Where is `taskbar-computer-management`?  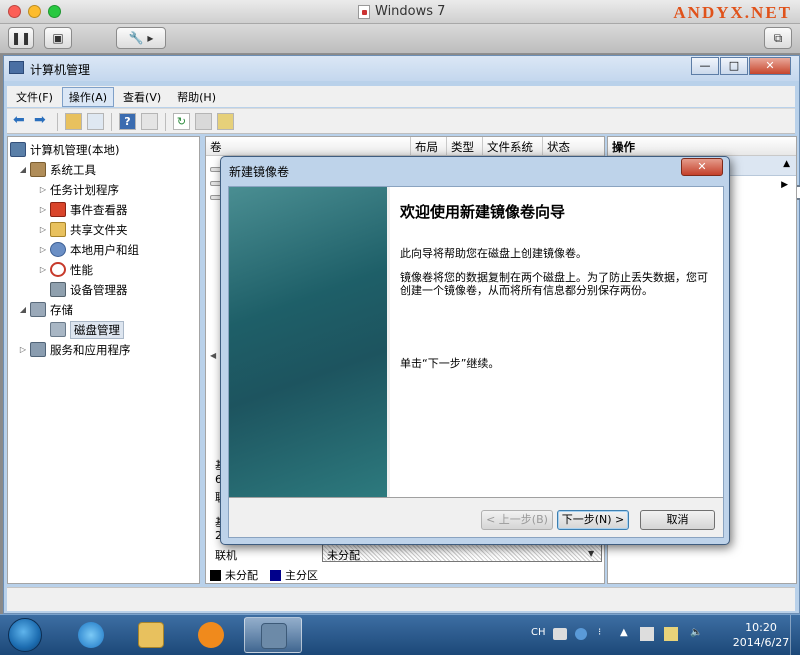 taskbar-computer-management is located at coordinates (273, 635).